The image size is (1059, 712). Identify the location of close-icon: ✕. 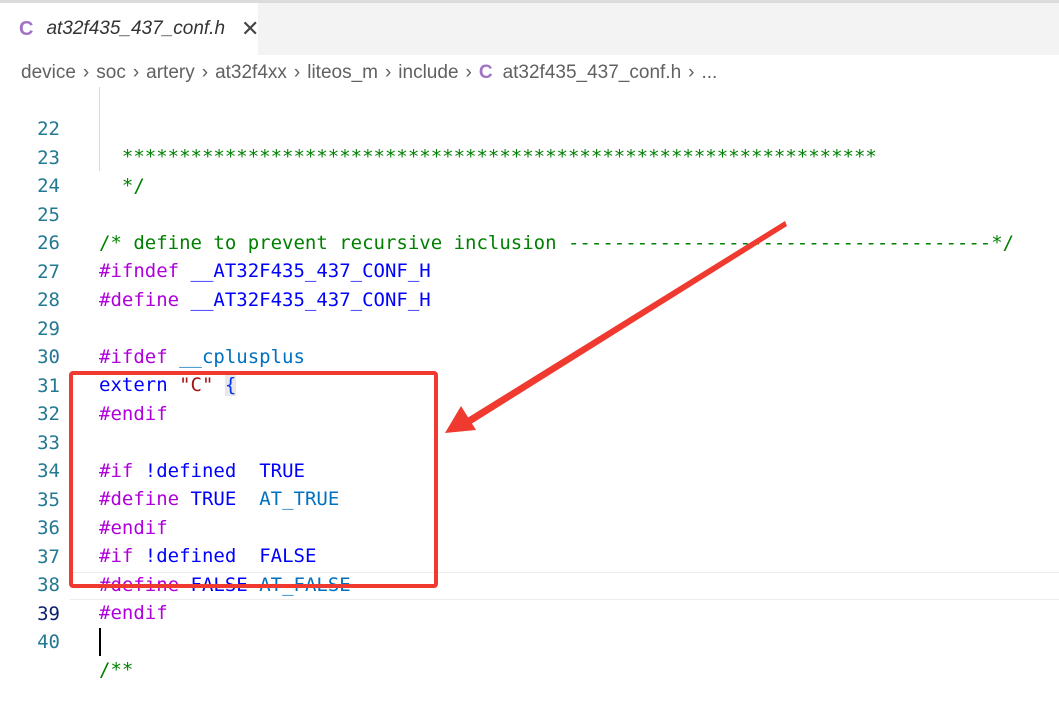
(250, 29).